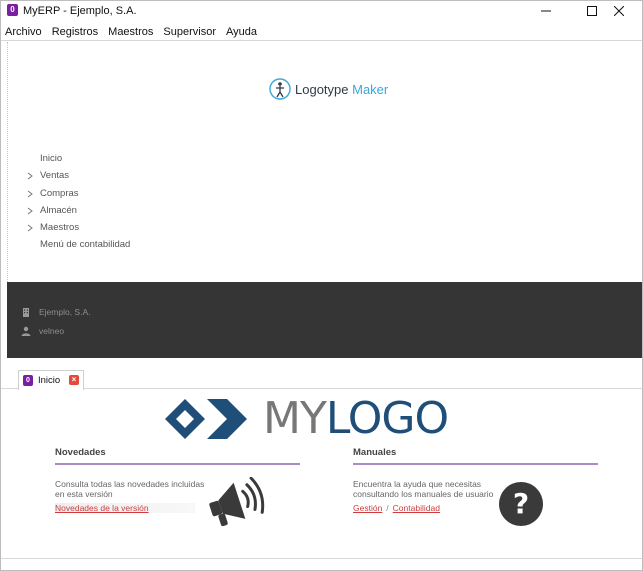 The height and width of the screenshot is (571, 643). I want to click on nav-item-maestros: Maestros, so click(174, 227).